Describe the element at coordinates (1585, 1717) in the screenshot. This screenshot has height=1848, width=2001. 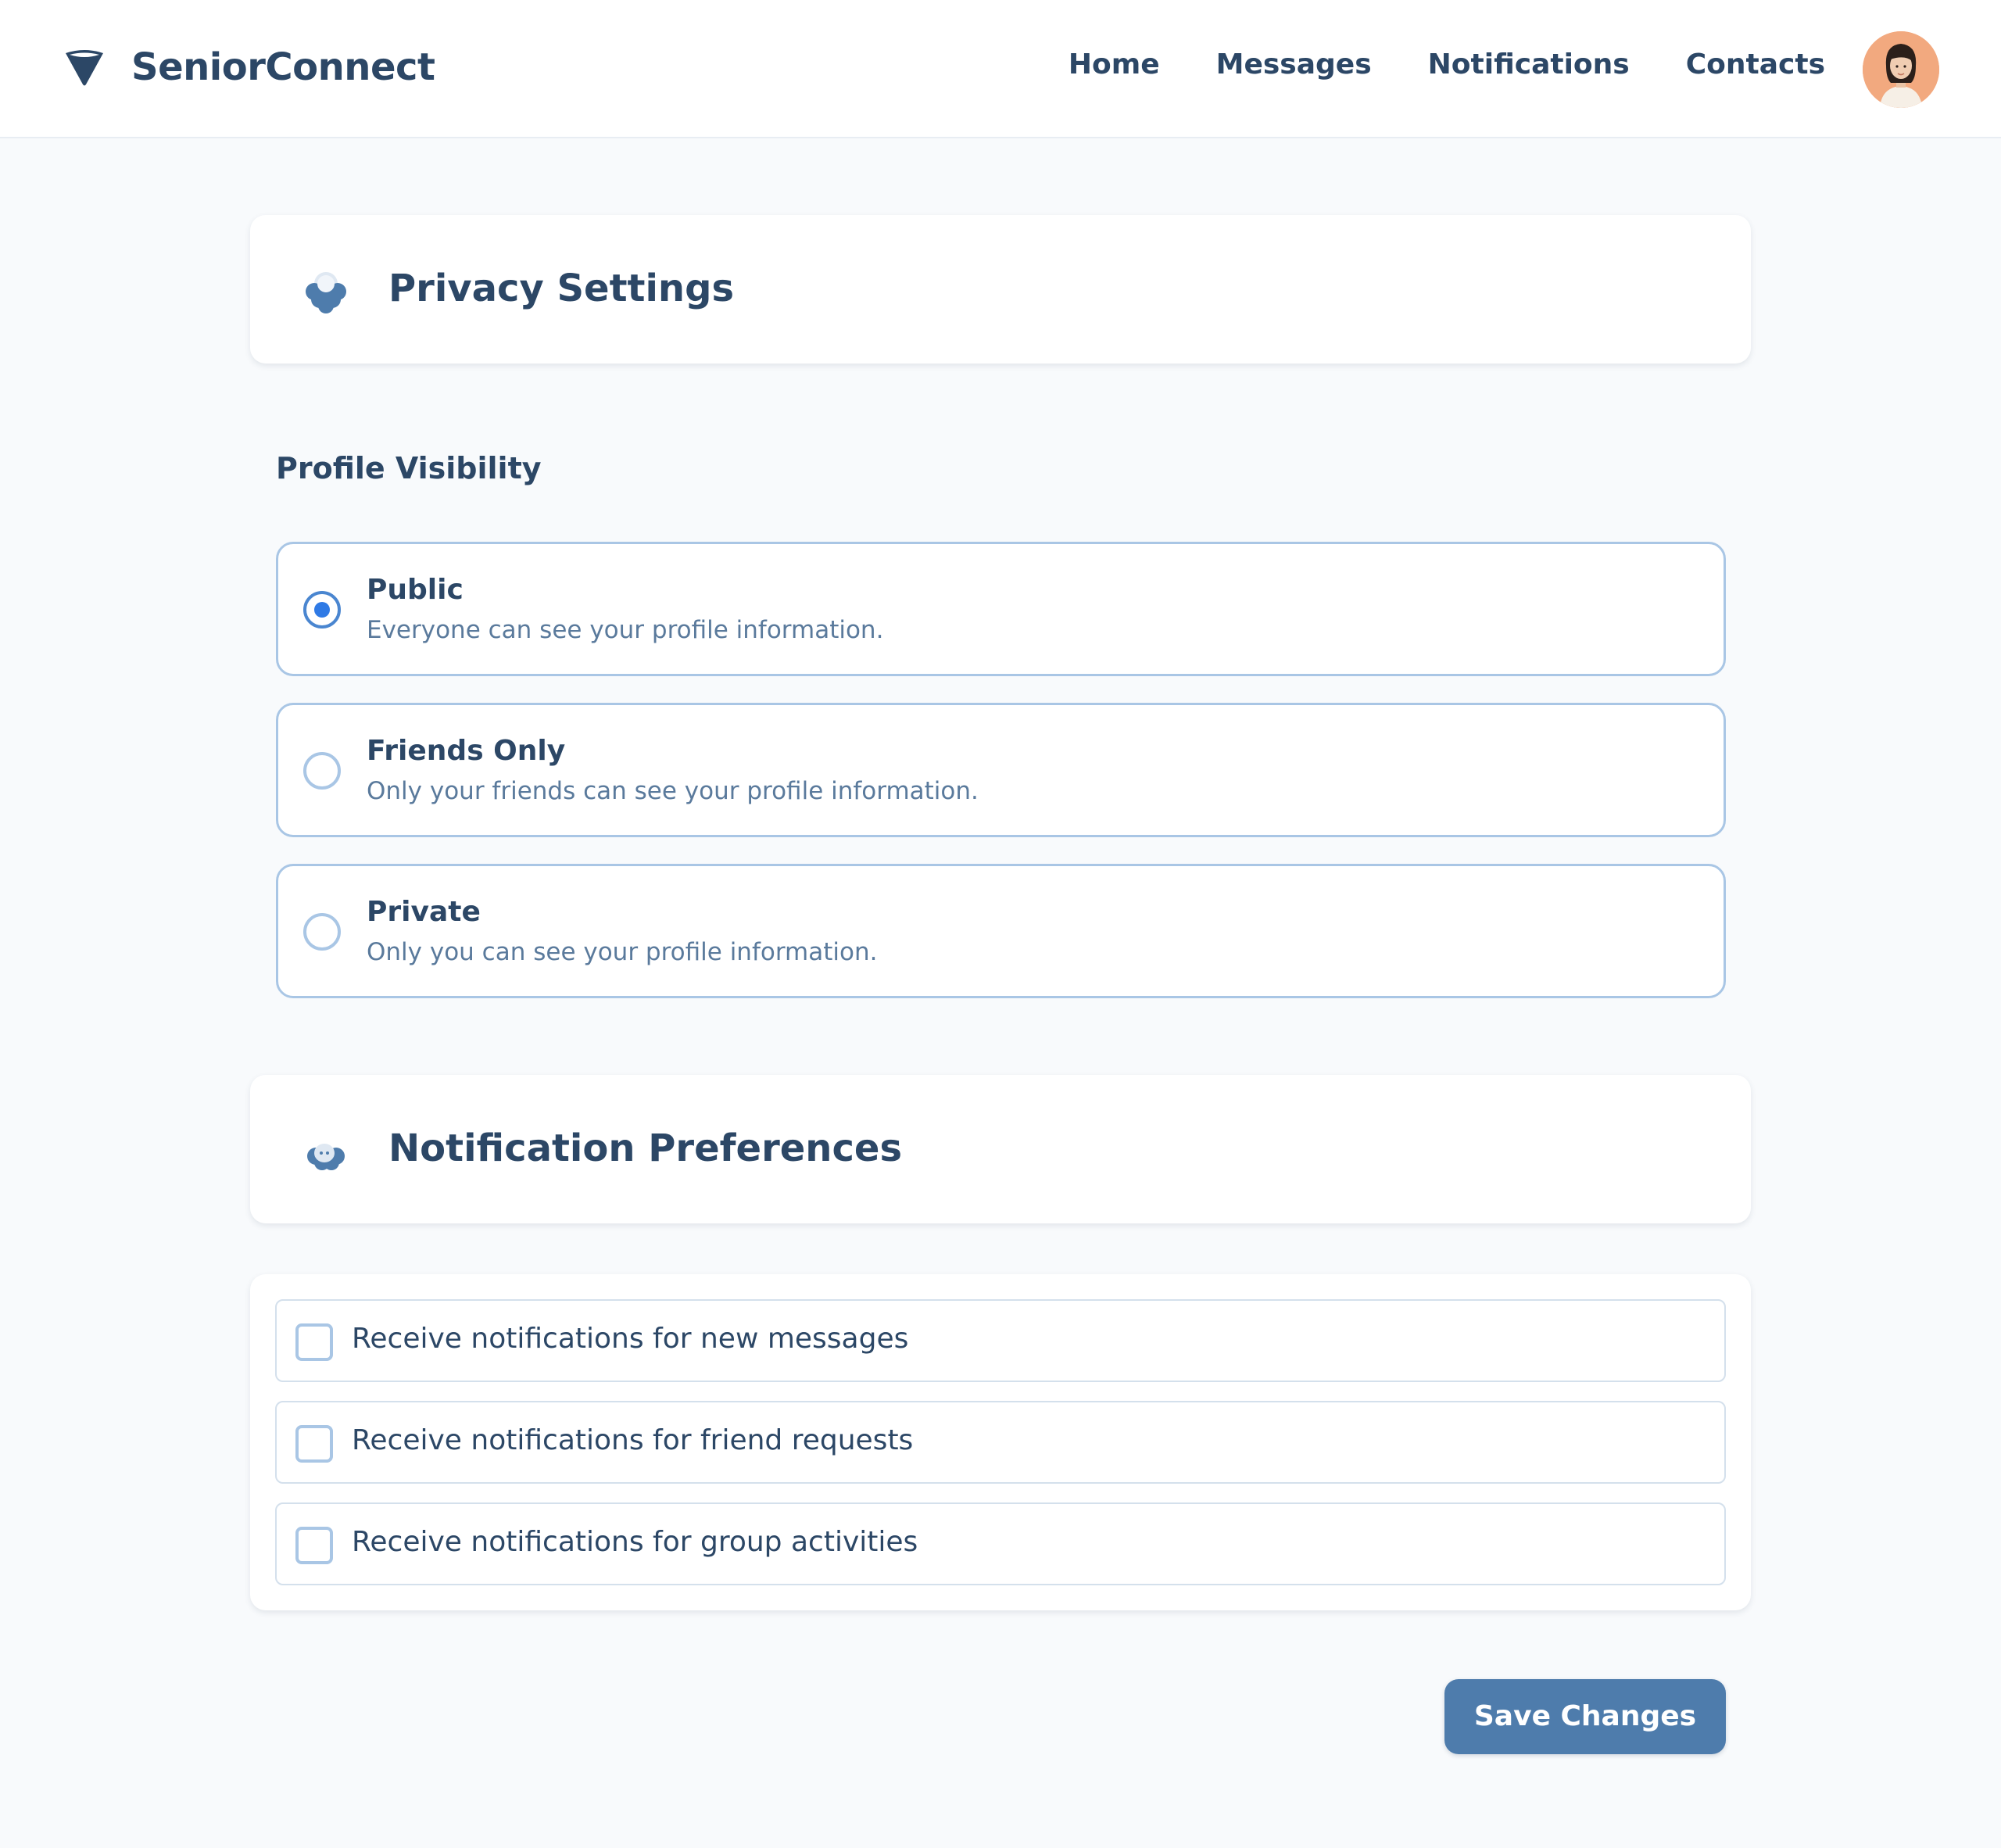
I see `save-changes-button: Save Changes` at that location.